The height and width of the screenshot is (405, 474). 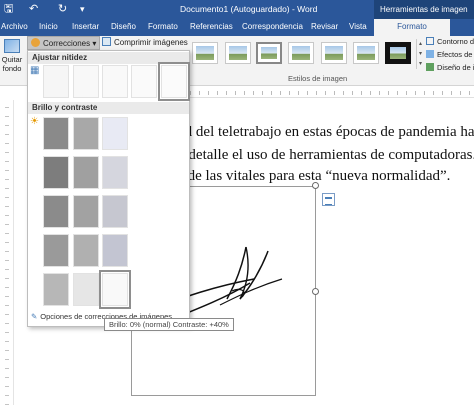 I want to click on picture-tools-label: Herramientas de imagen, so click(x=424, y=9).